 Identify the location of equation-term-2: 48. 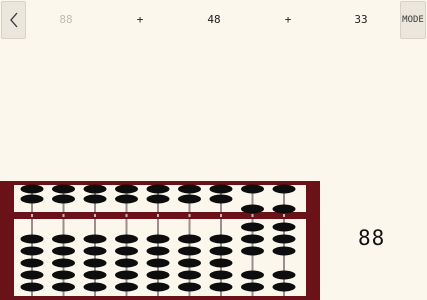
(214, 19).